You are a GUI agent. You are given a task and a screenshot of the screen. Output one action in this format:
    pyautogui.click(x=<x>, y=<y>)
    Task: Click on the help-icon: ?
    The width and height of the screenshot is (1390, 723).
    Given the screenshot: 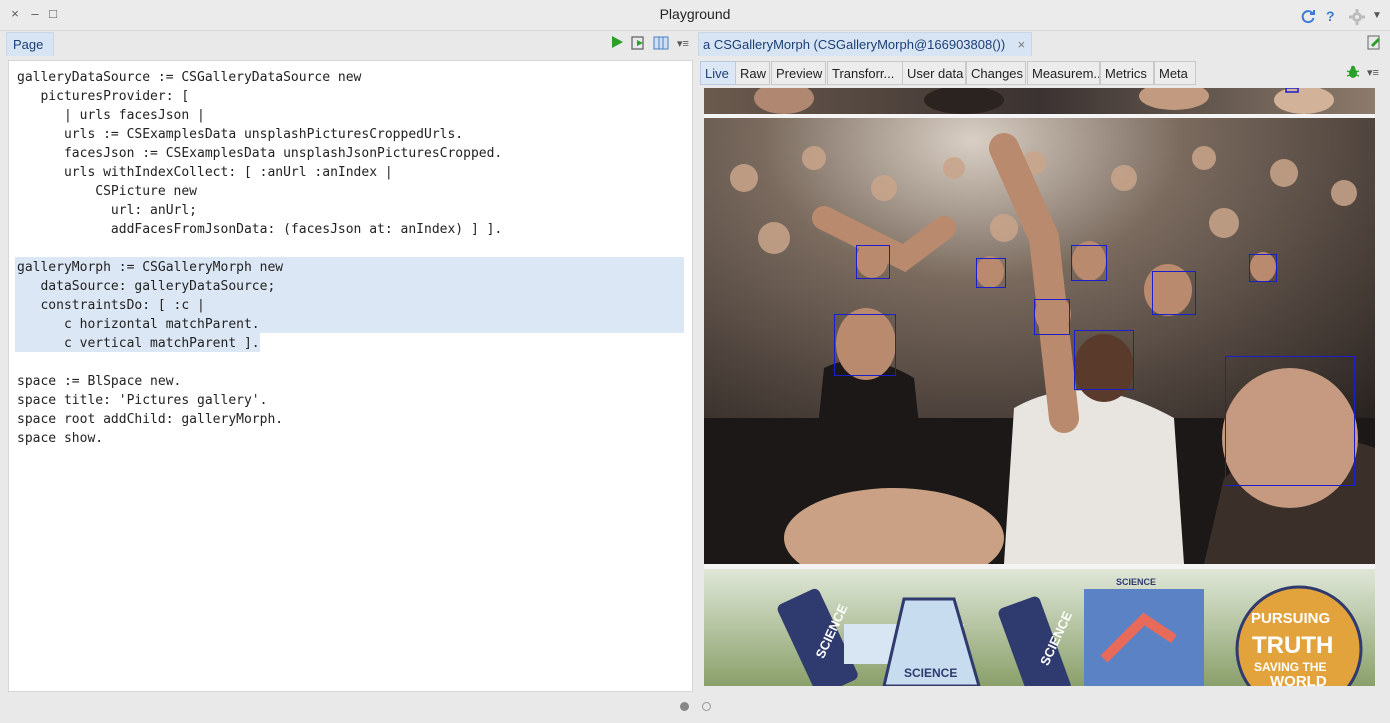 What is the action you would take?
    pyautogui.click(x=1330, y=16)
    